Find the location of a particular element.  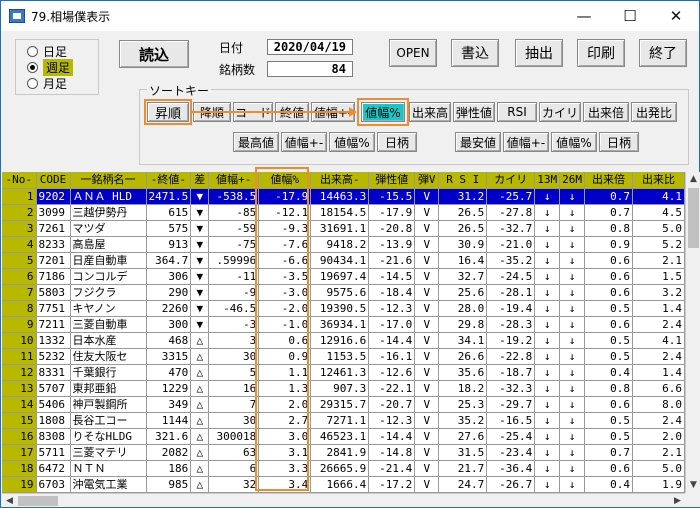

grid-header-cell: CODE is located at coordinates (53, 180).